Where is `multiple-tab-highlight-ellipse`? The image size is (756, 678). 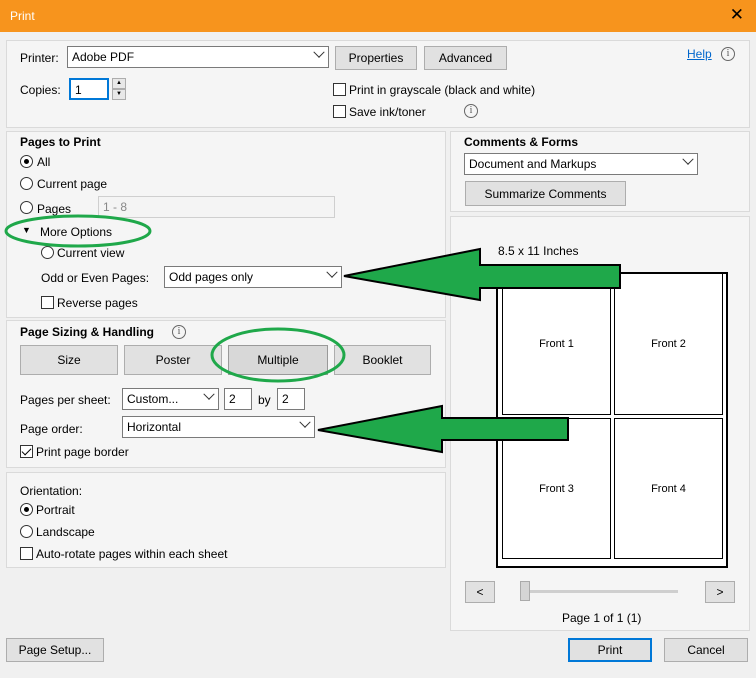 multiple-tab-highlight-ellipse is located at coordinates (278, 355).